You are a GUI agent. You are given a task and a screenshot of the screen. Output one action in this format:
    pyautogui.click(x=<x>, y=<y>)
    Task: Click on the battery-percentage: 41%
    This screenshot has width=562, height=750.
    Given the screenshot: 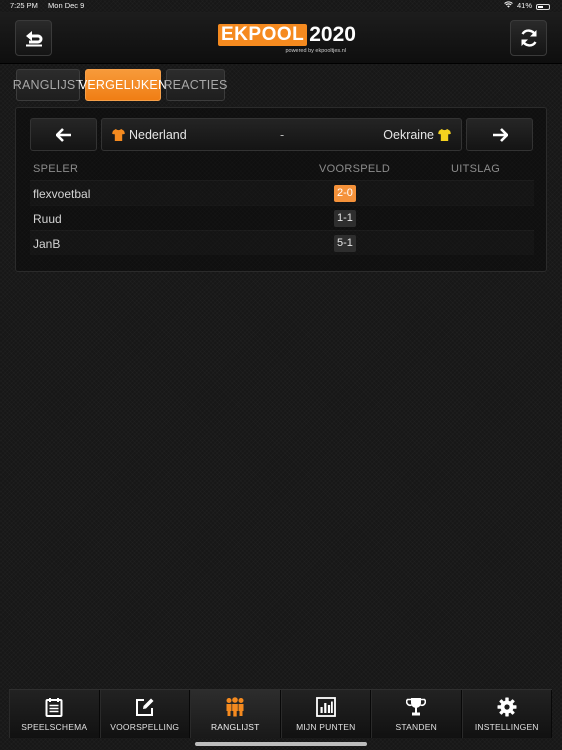 What is the action you would take?
    pyautogui.click(x=524, y=5)
    